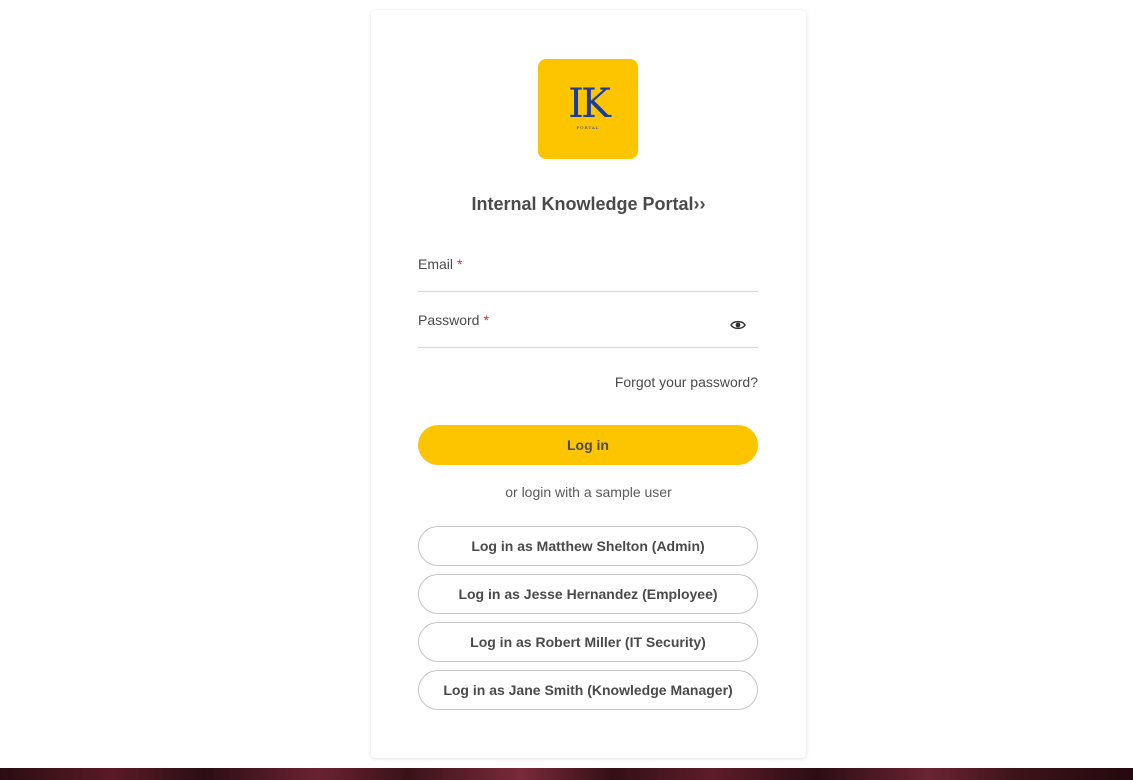  Describe the element at coordinates (588, 127) in the screenshot. I see `logo-subtext: PORTAL` at that location.